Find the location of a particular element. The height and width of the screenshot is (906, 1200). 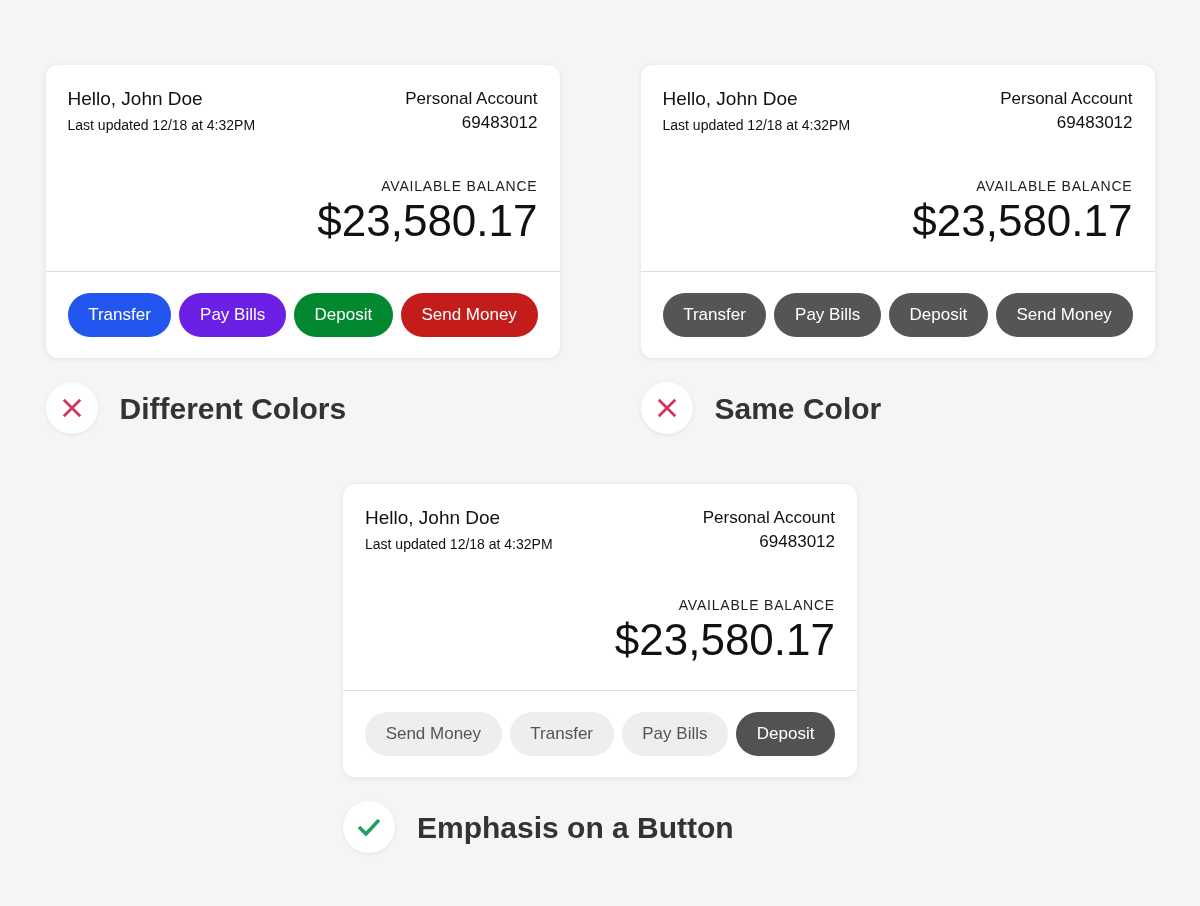

verdict-label: Different Colors is located at coordinates (233, 408).